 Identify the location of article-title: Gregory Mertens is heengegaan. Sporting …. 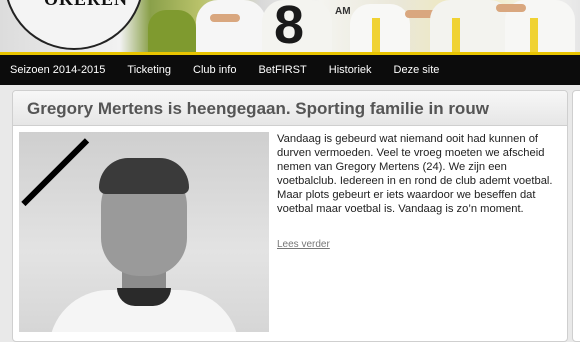
(258, 109).